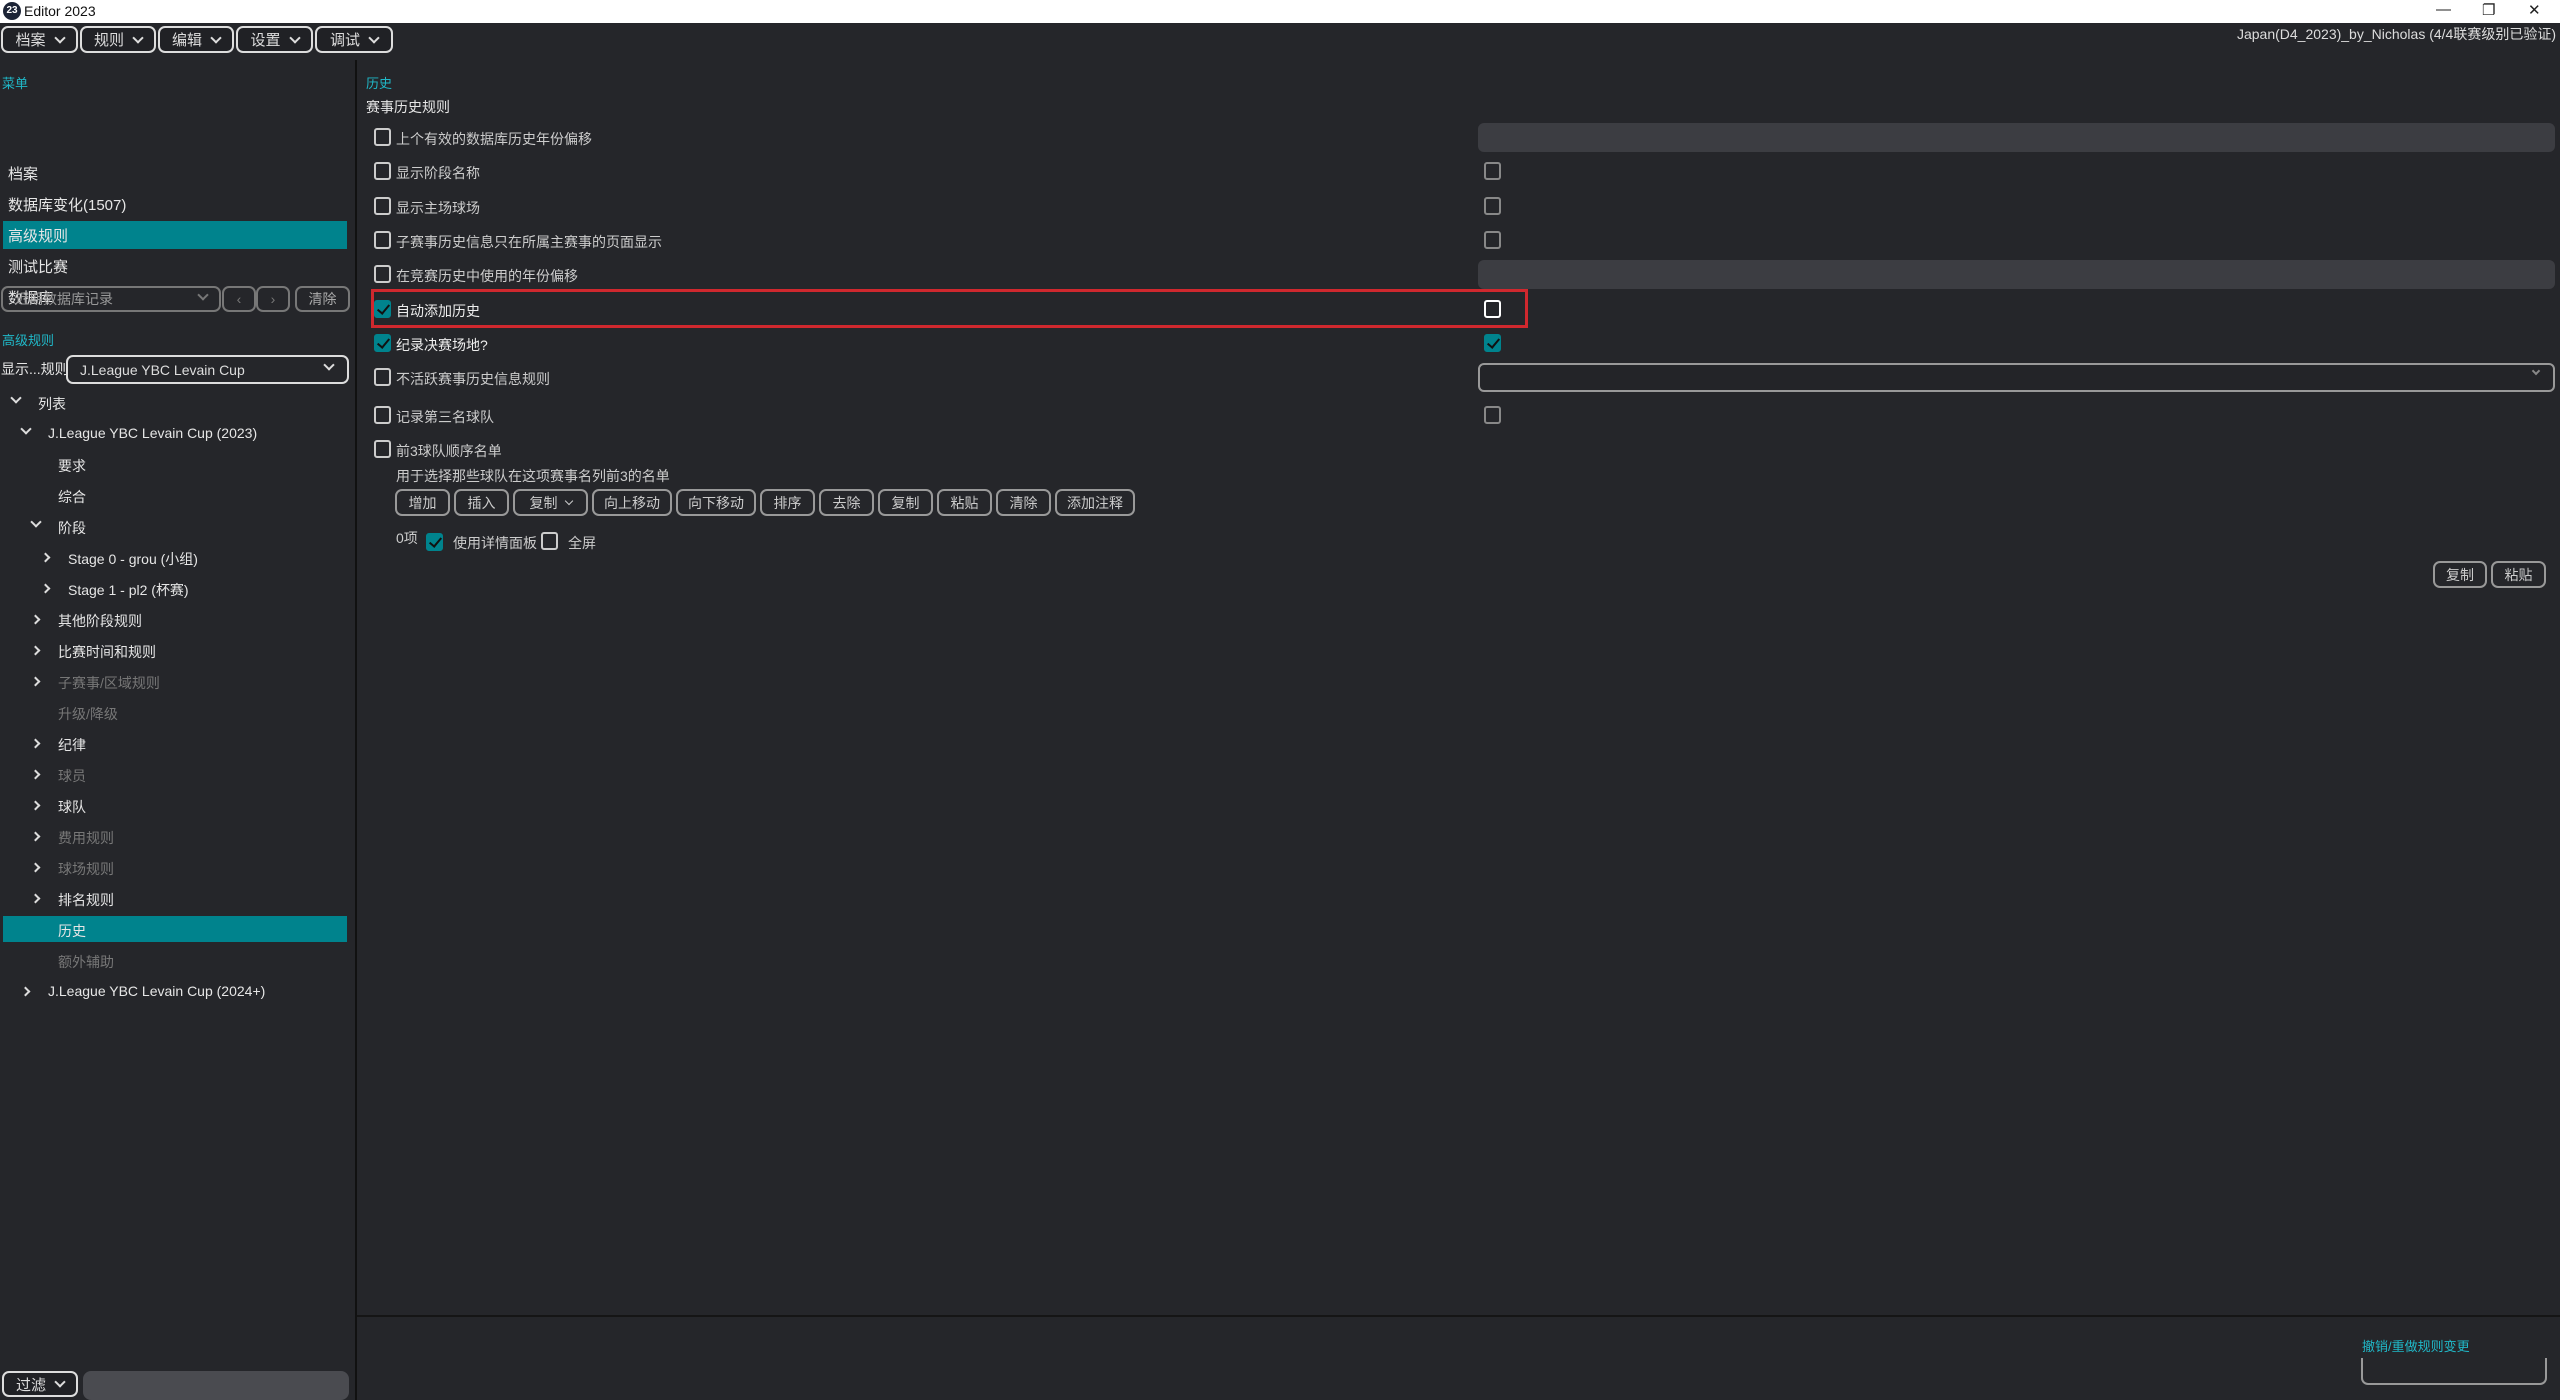 This screenshot has height=1400, width=2560. I want to click on list-button: 向下移动, so click(716, 502).